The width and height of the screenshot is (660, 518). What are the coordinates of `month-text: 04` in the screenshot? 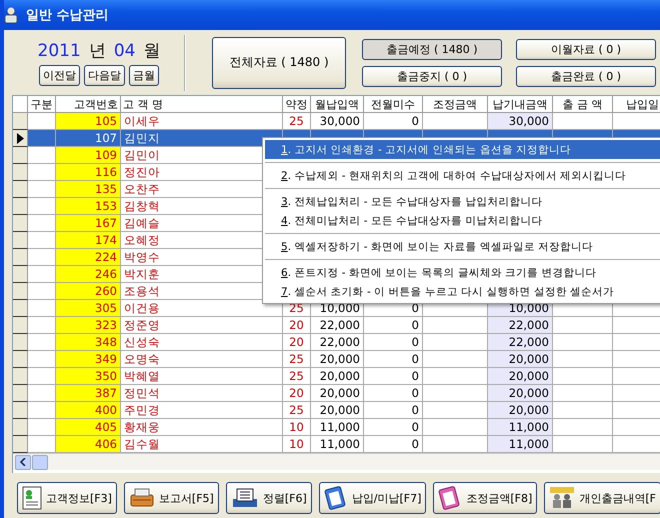 It's located at (125, 51).